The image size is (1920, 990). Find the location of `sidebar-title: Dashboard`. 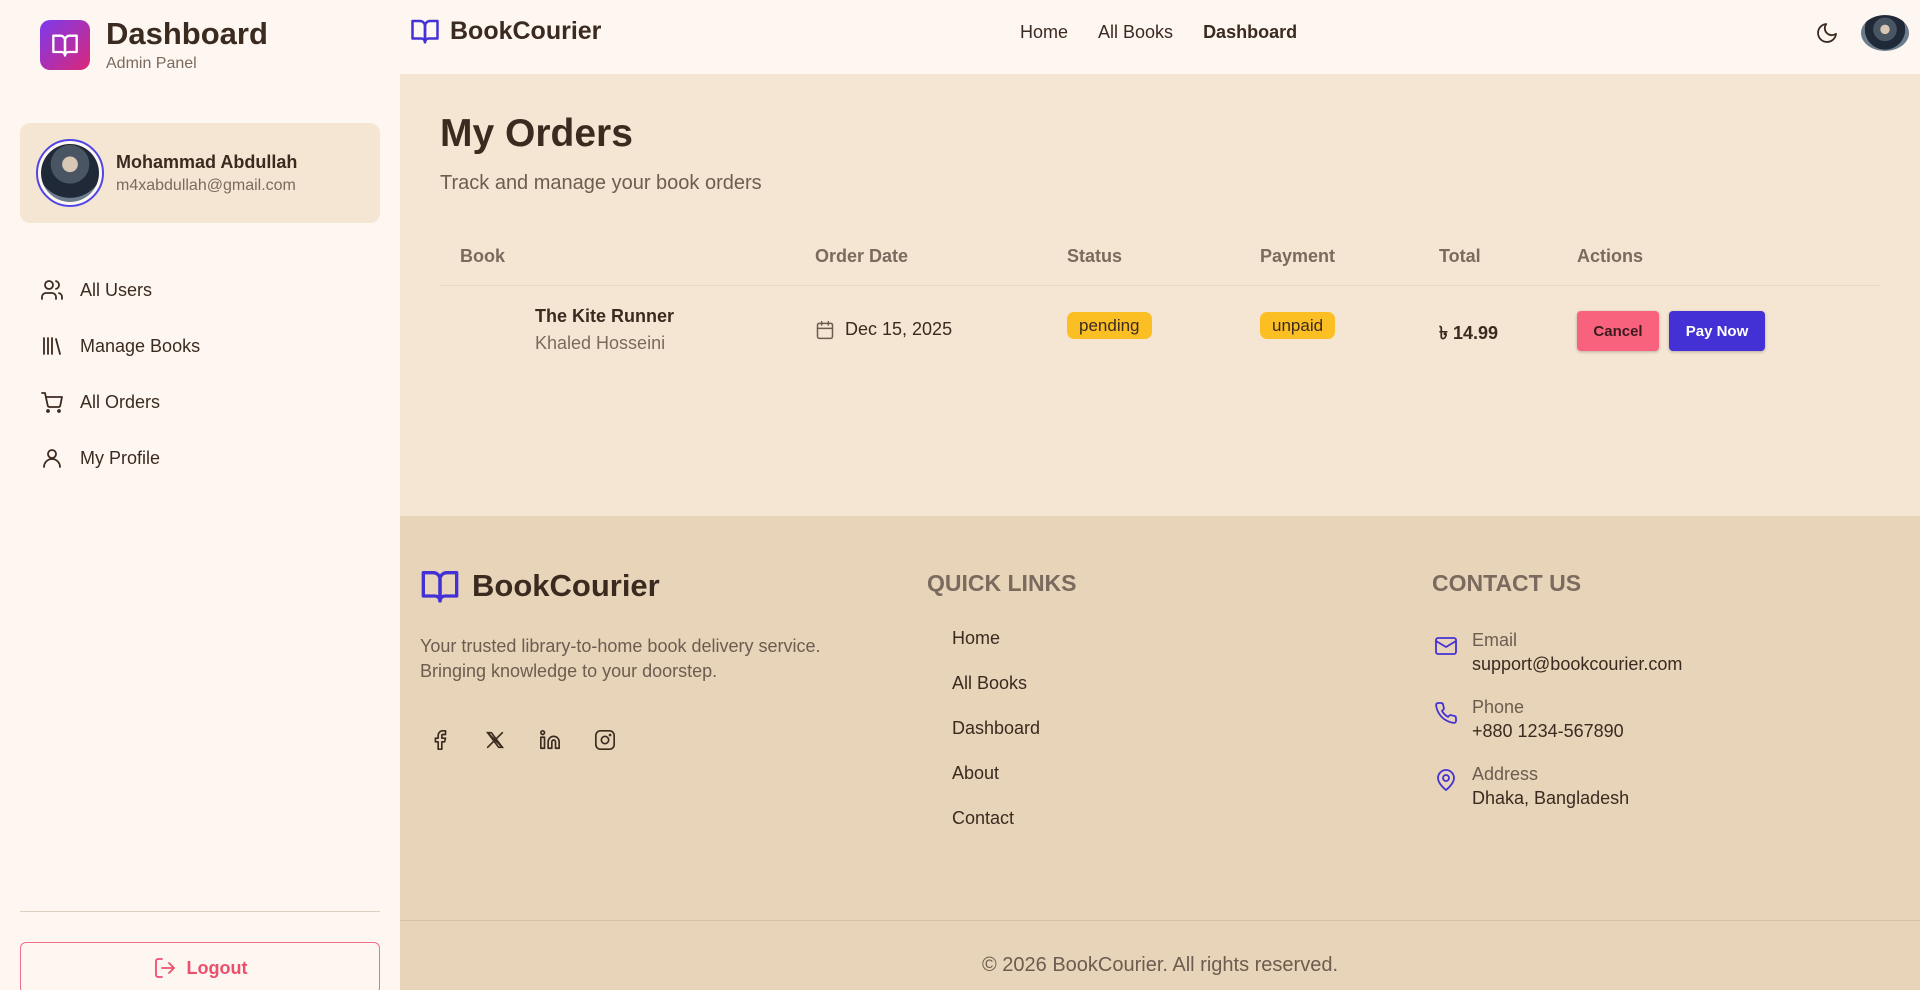

sidebar-title: Dashboard is located at coordinates (187, 33).